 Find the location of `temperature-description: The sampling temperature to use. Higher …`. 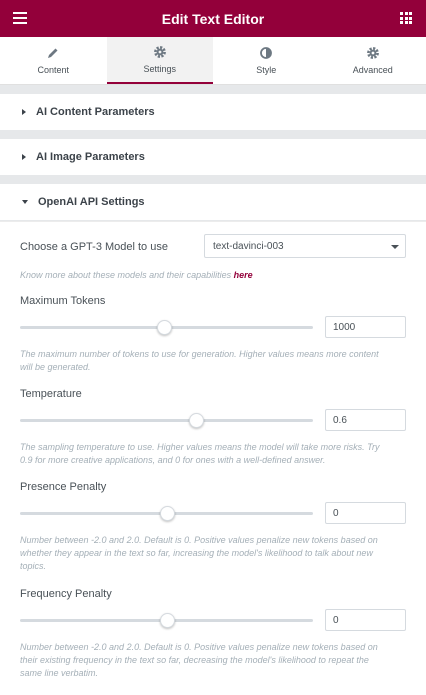

temperature-description: The sampling temperature to use. Higher … is located at coordinates (200, 453).